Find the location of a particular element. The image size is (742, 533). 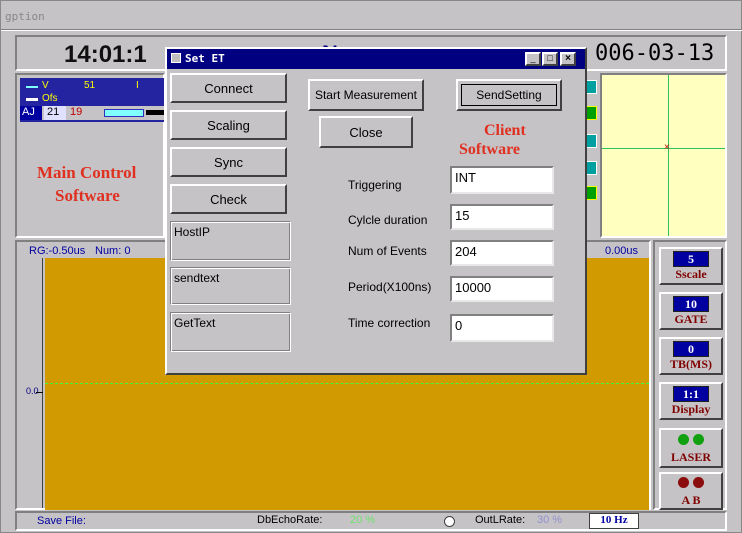

legend-i: I is located at coordinates (137, 85).